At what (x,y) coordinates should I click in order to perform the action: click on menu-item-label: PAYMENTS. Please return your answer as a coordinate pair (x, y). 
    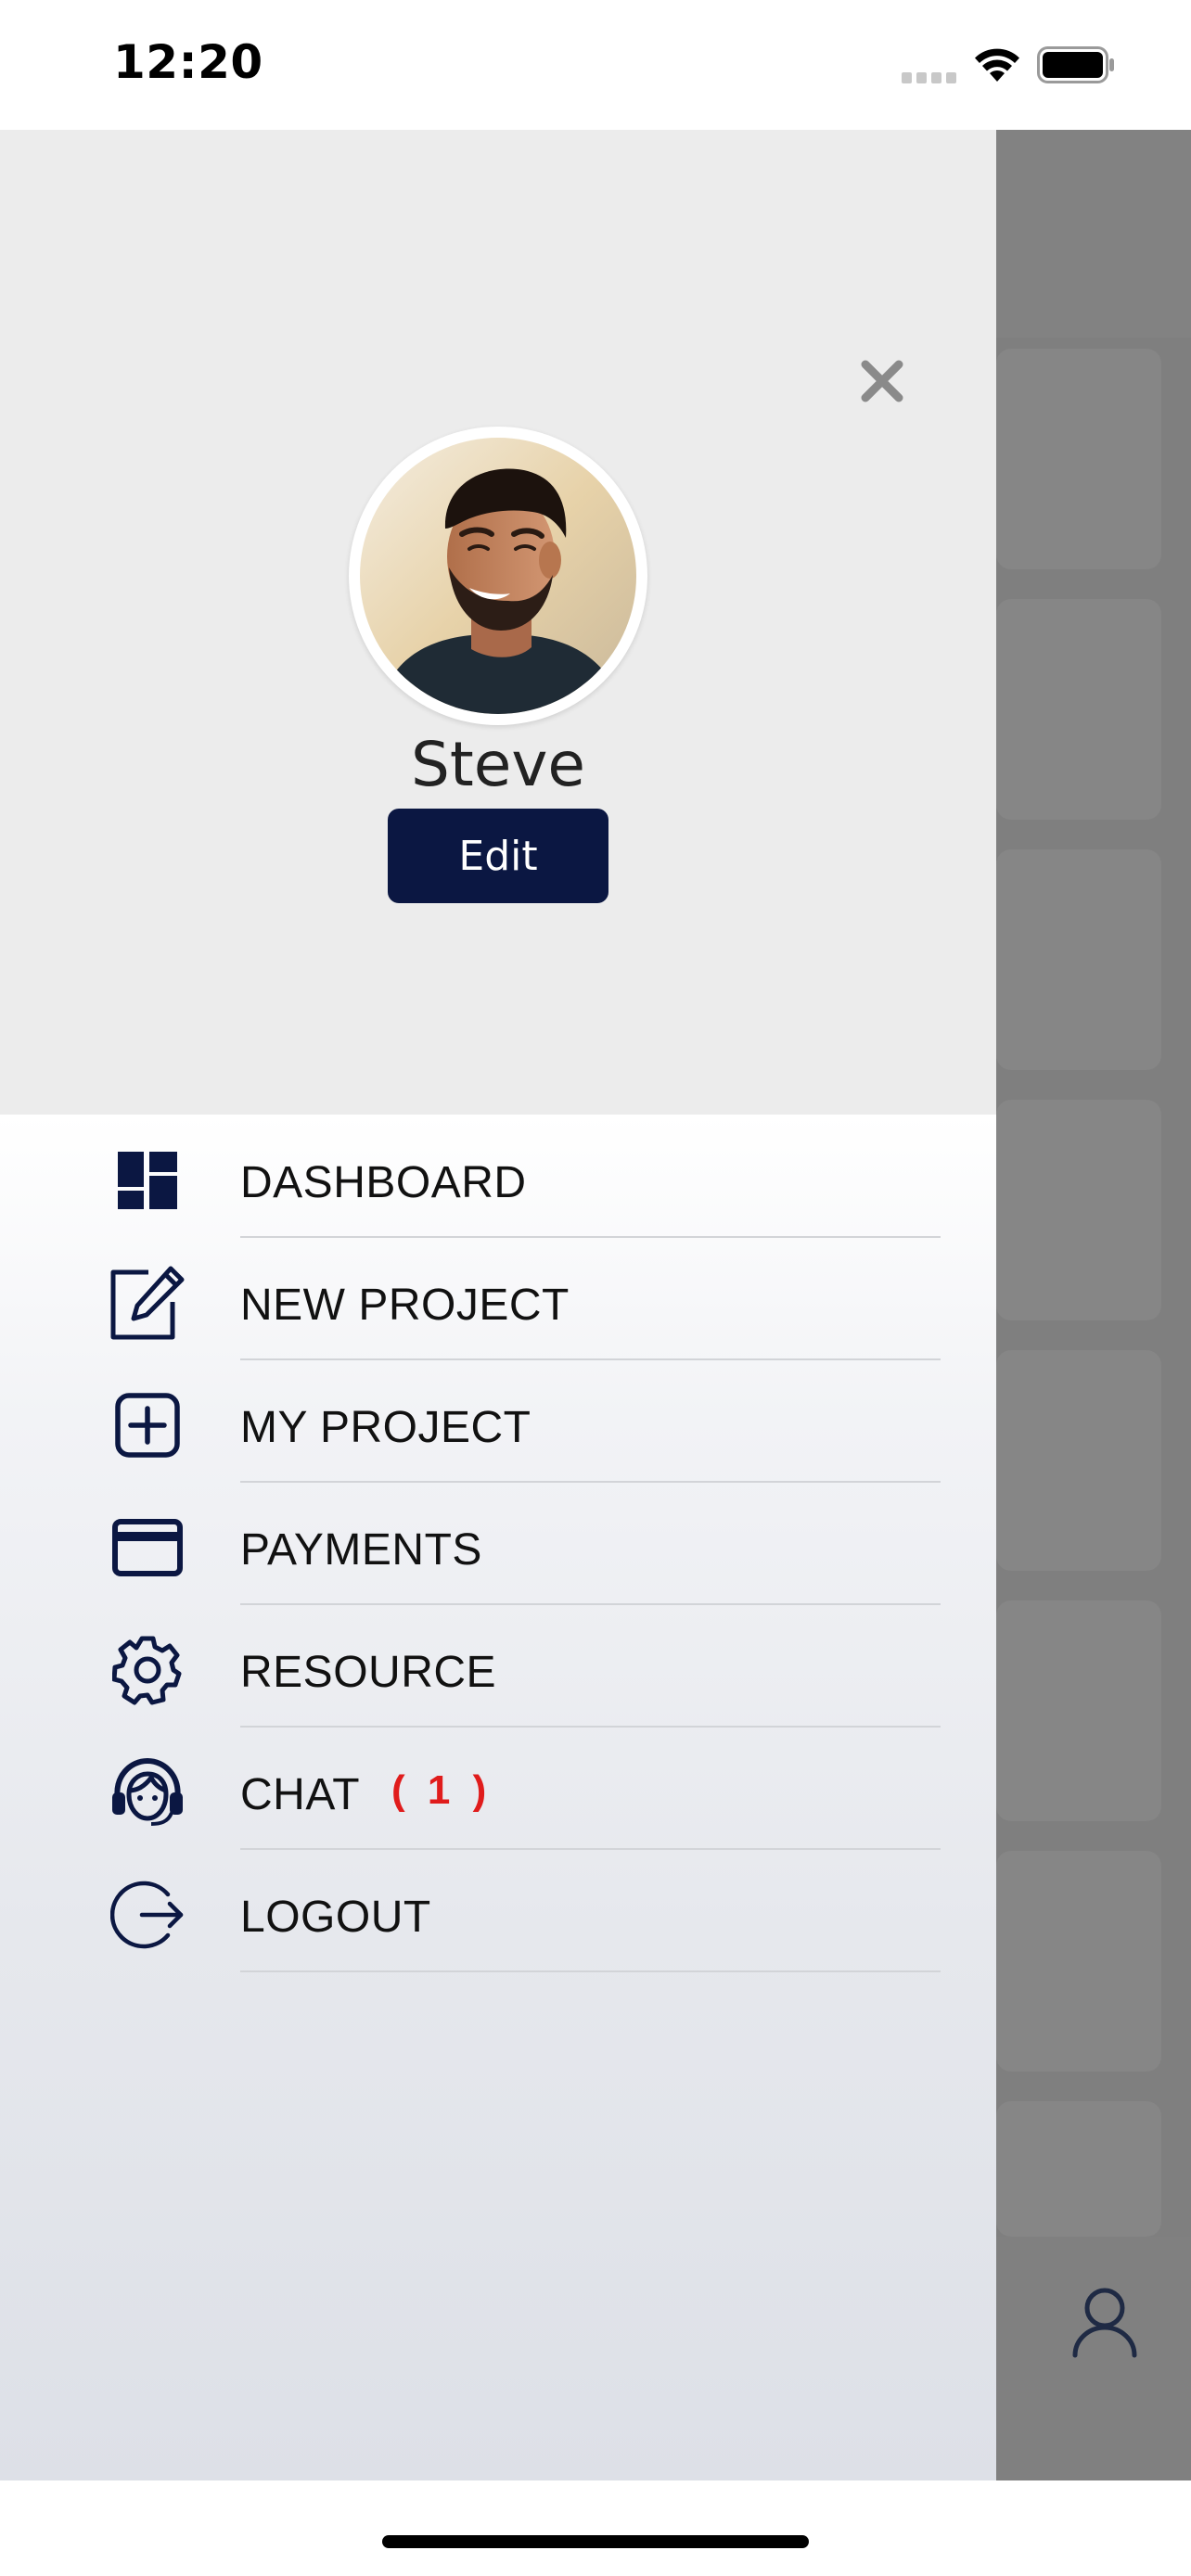
    Looking at the image, I should click on (361, 1550).